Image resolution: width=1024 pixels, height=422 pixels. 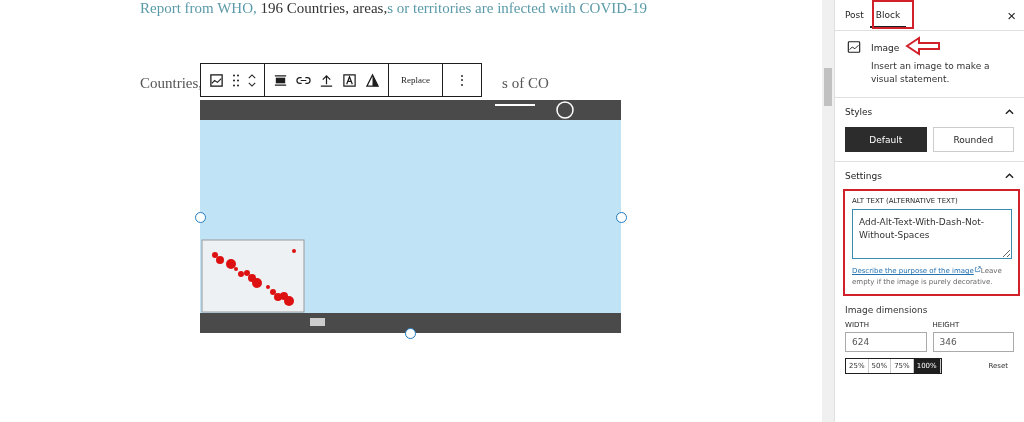 I want to click on text-overlay-icon, so click(x=349, y=80).